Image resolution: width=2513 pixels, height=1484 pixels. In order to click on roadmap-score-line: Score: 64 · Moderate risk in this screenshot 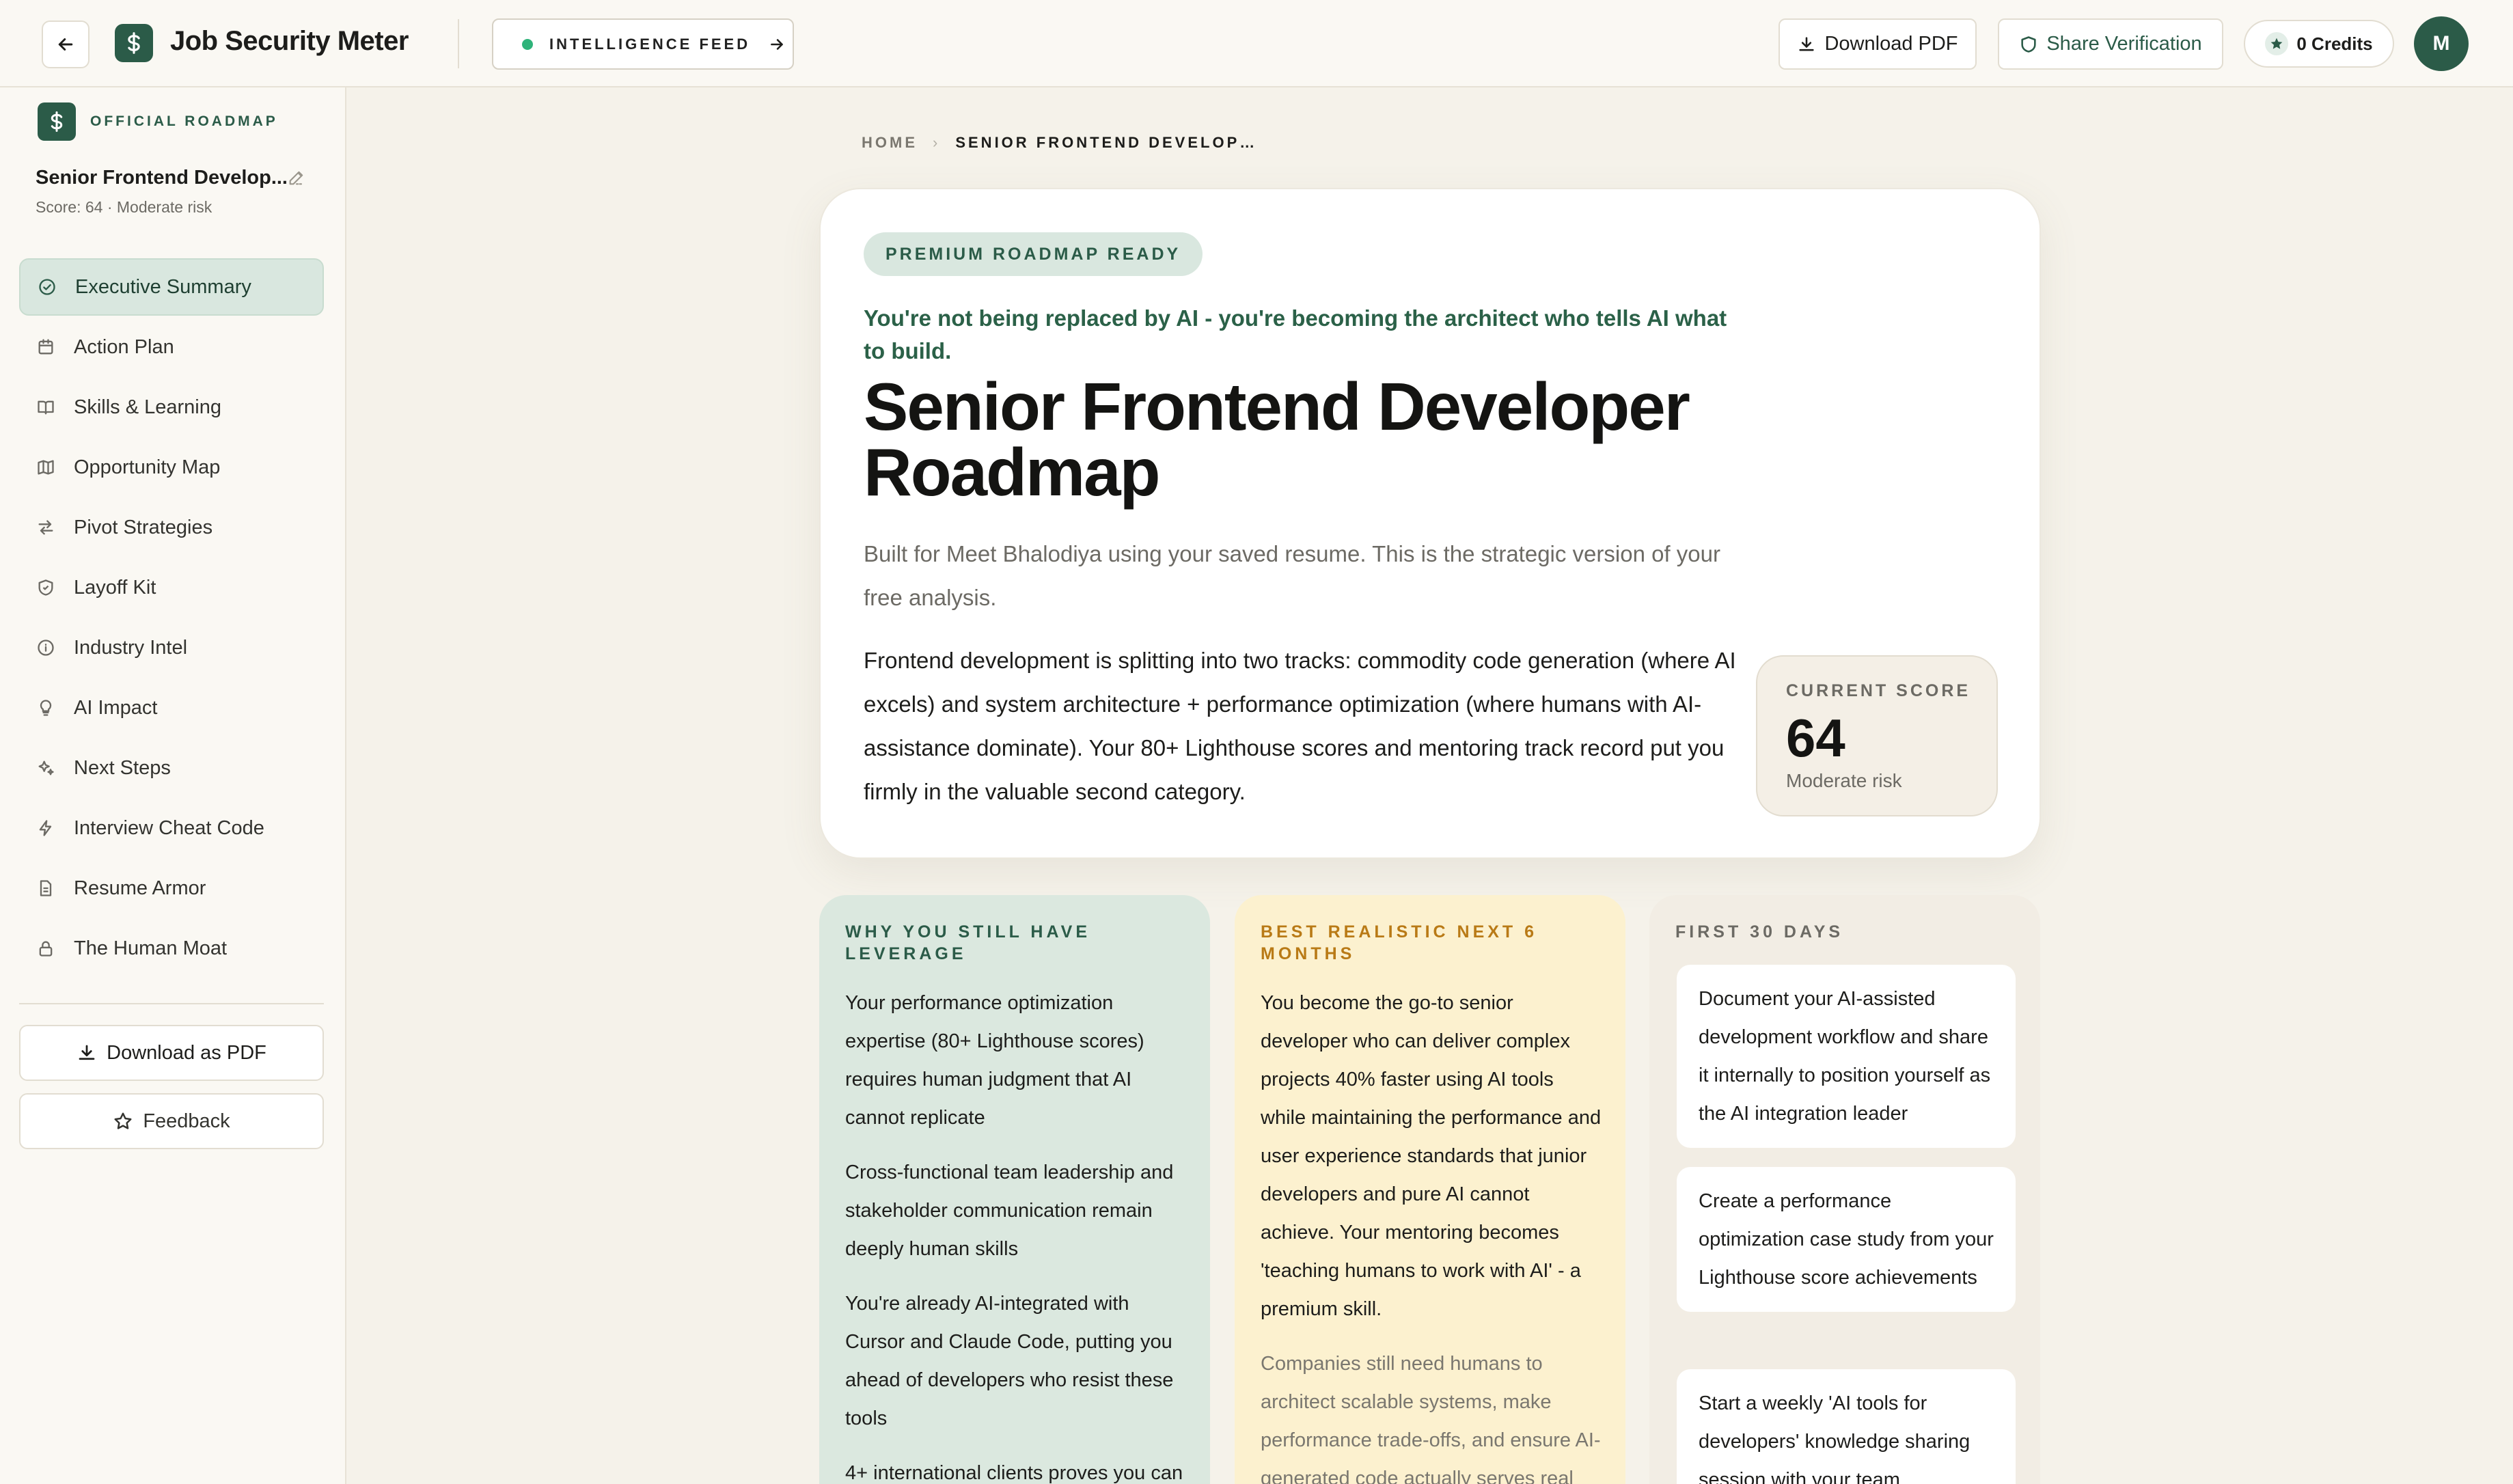, I will do `click(124, 207)`.